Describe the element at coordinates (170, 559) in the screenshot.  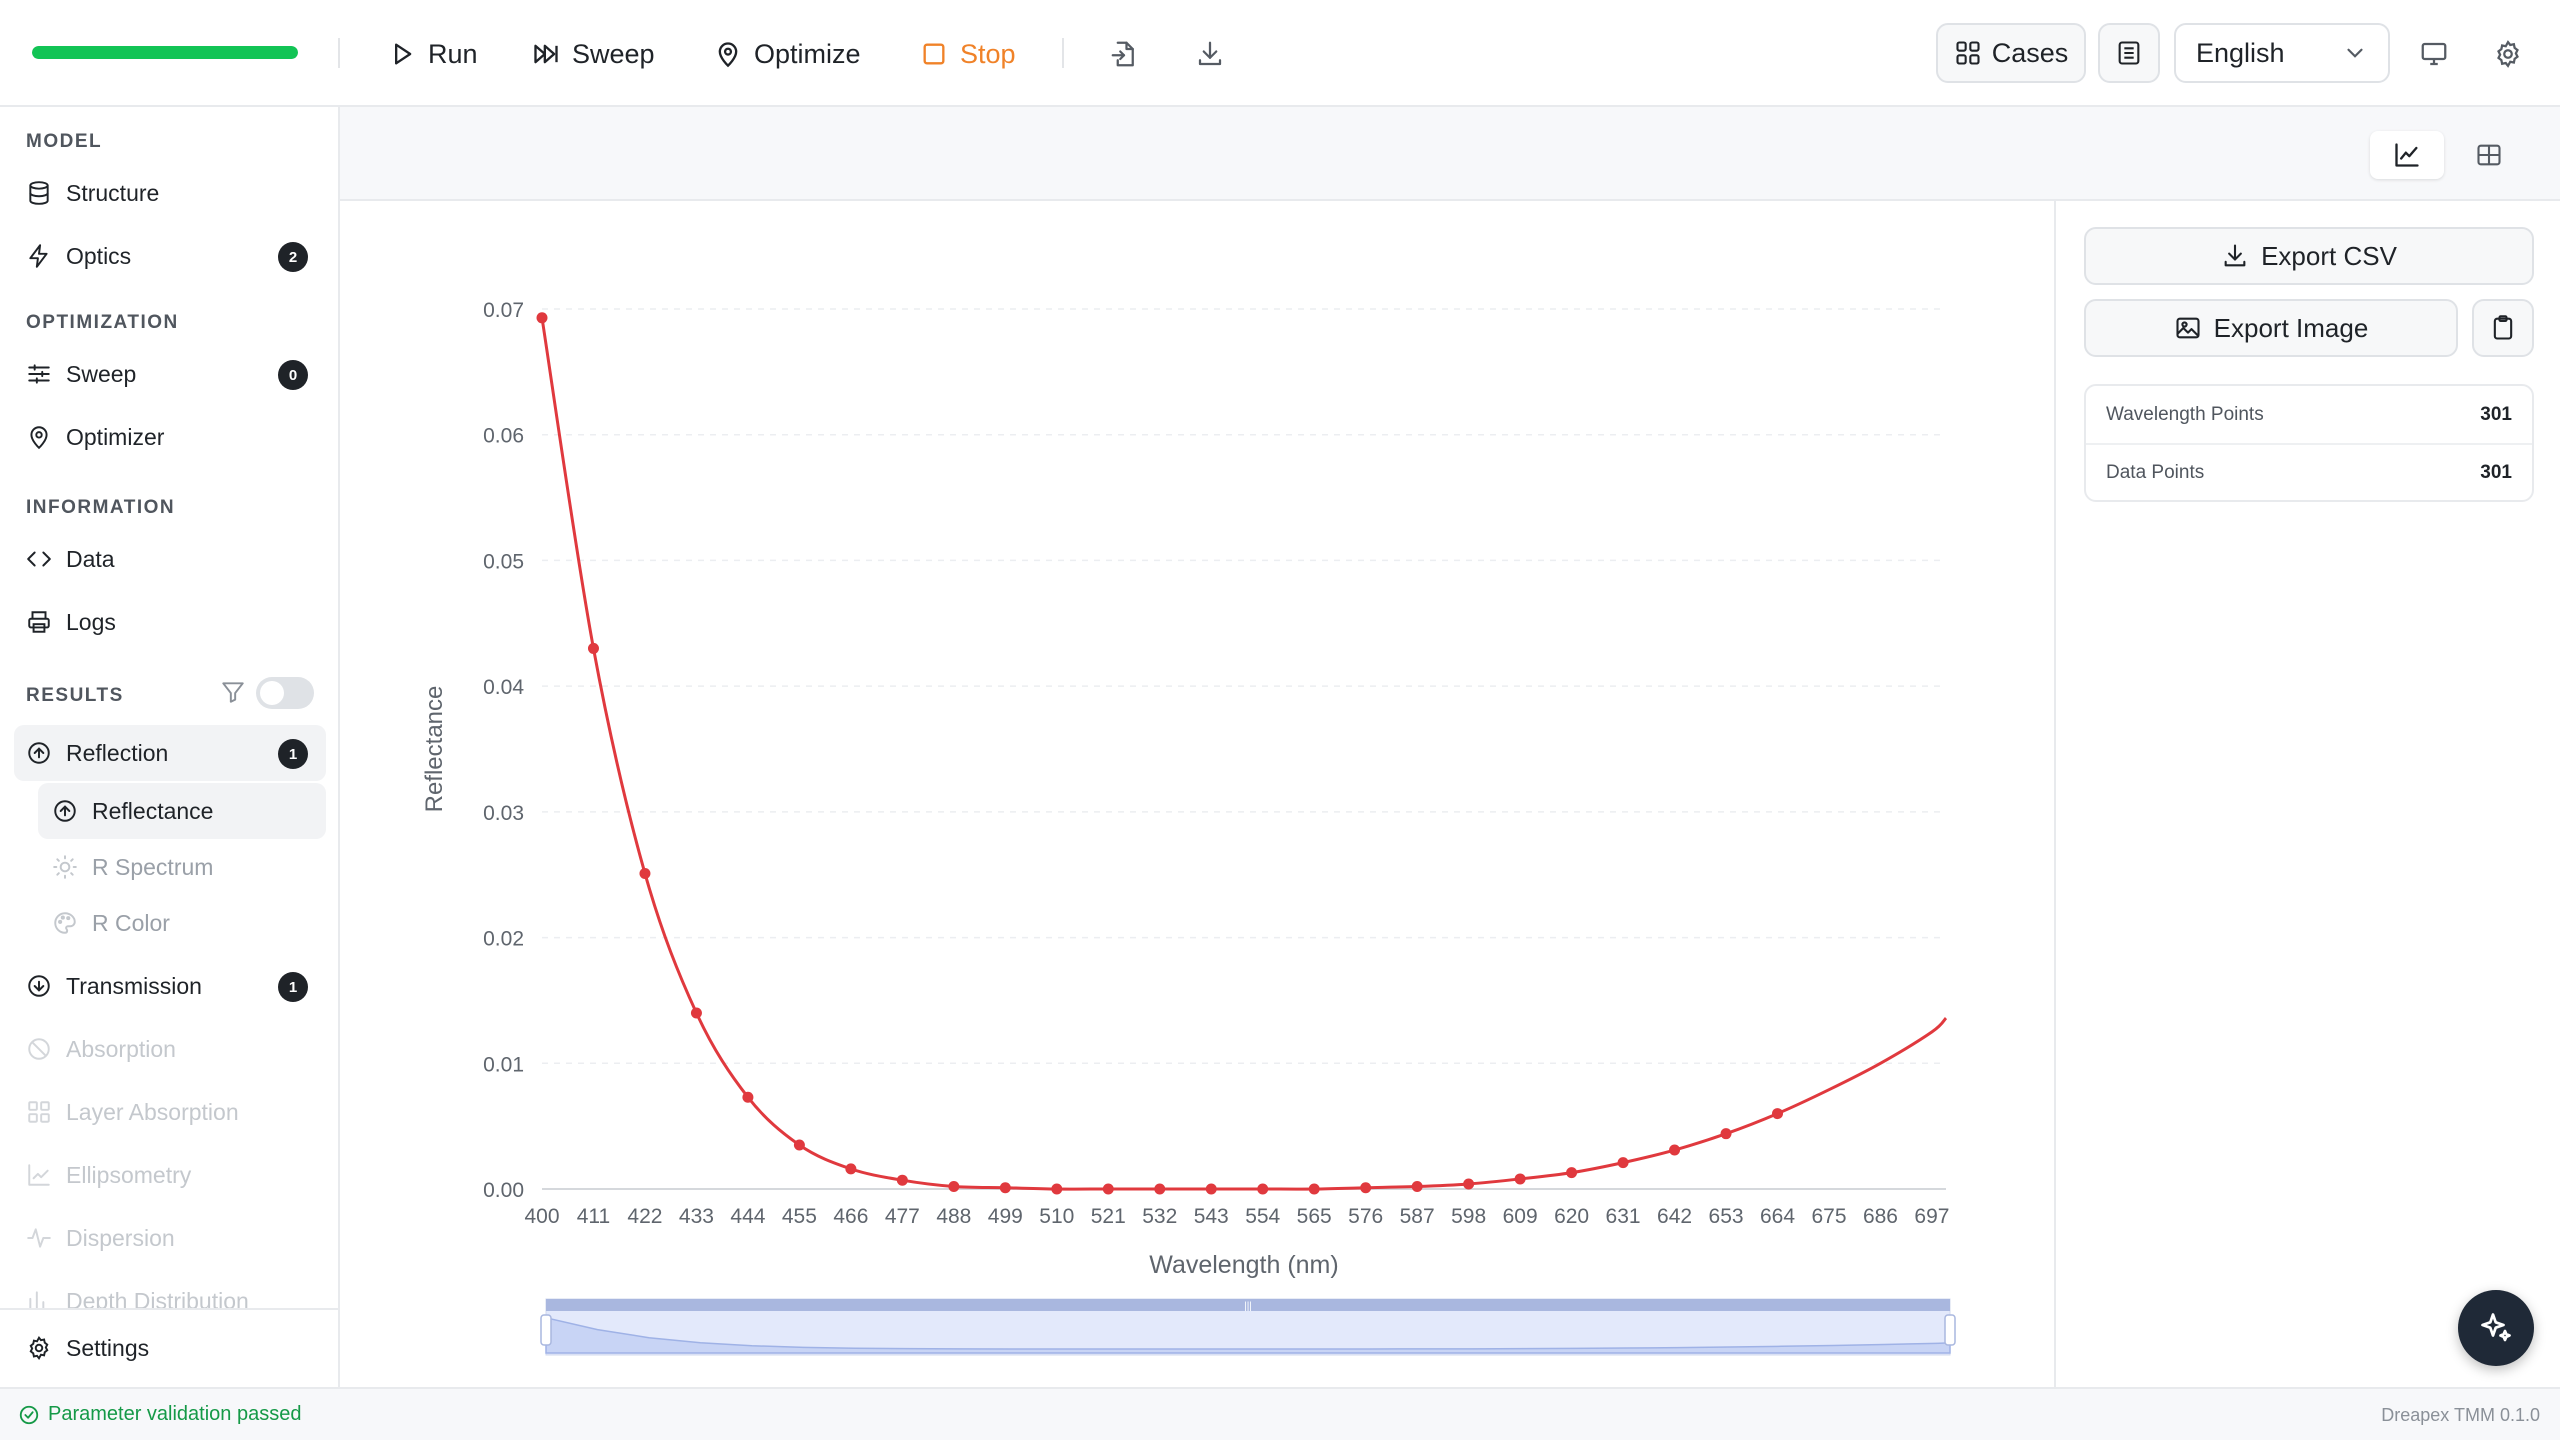
I see `sidebar-item-data: Data` at that location.